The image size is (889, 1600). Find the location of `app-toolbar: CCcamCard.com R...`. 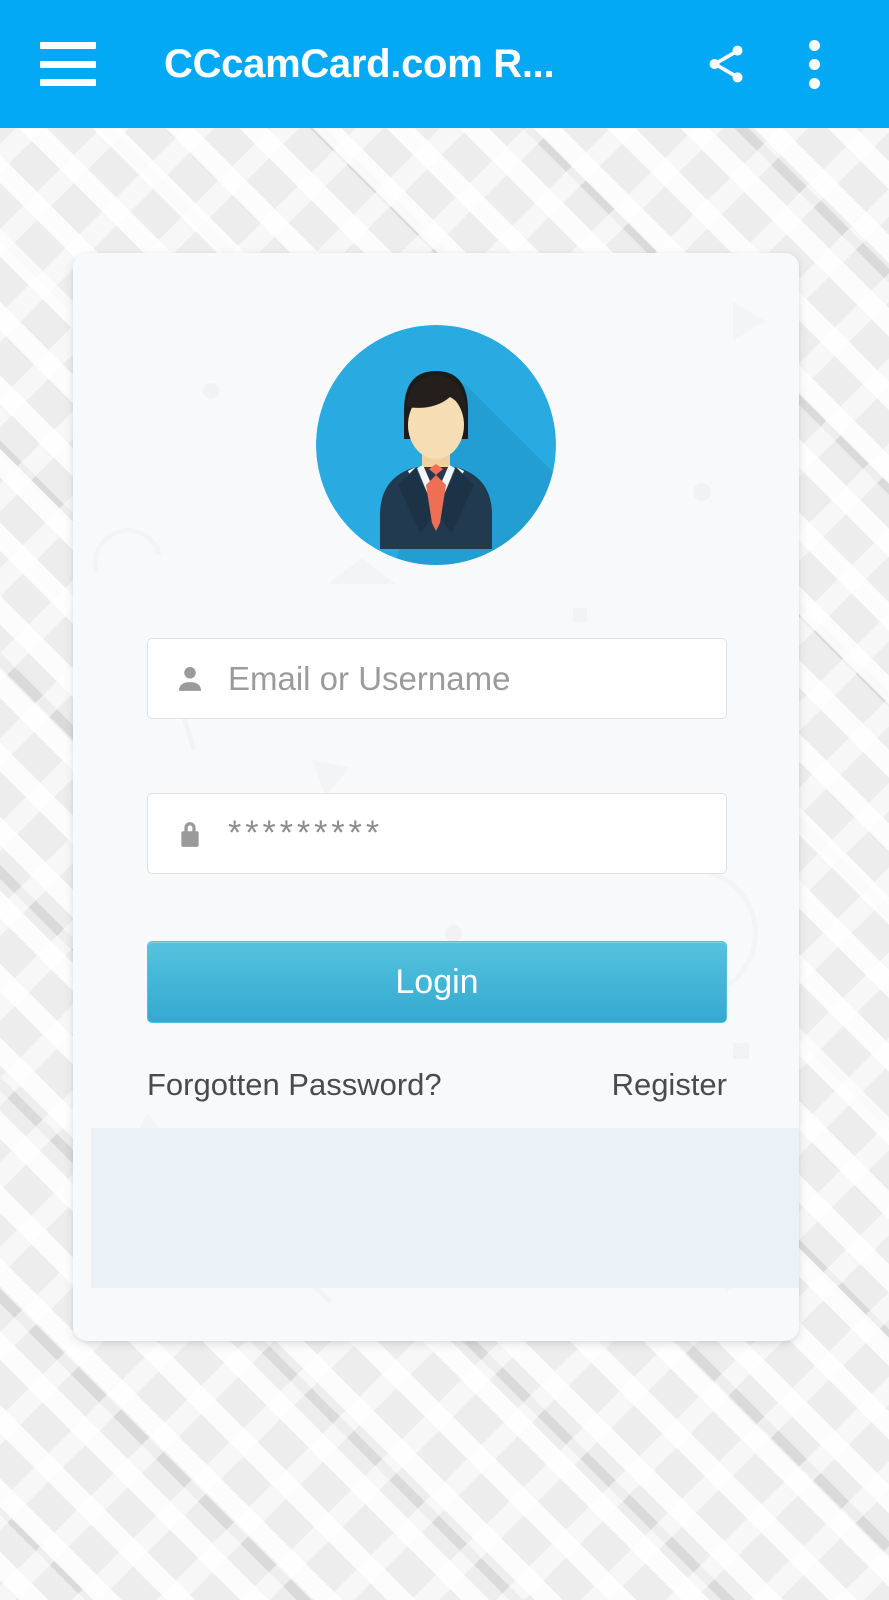

app-toolbar: CCcamCard.com R... is located at coordinates (444, 64).